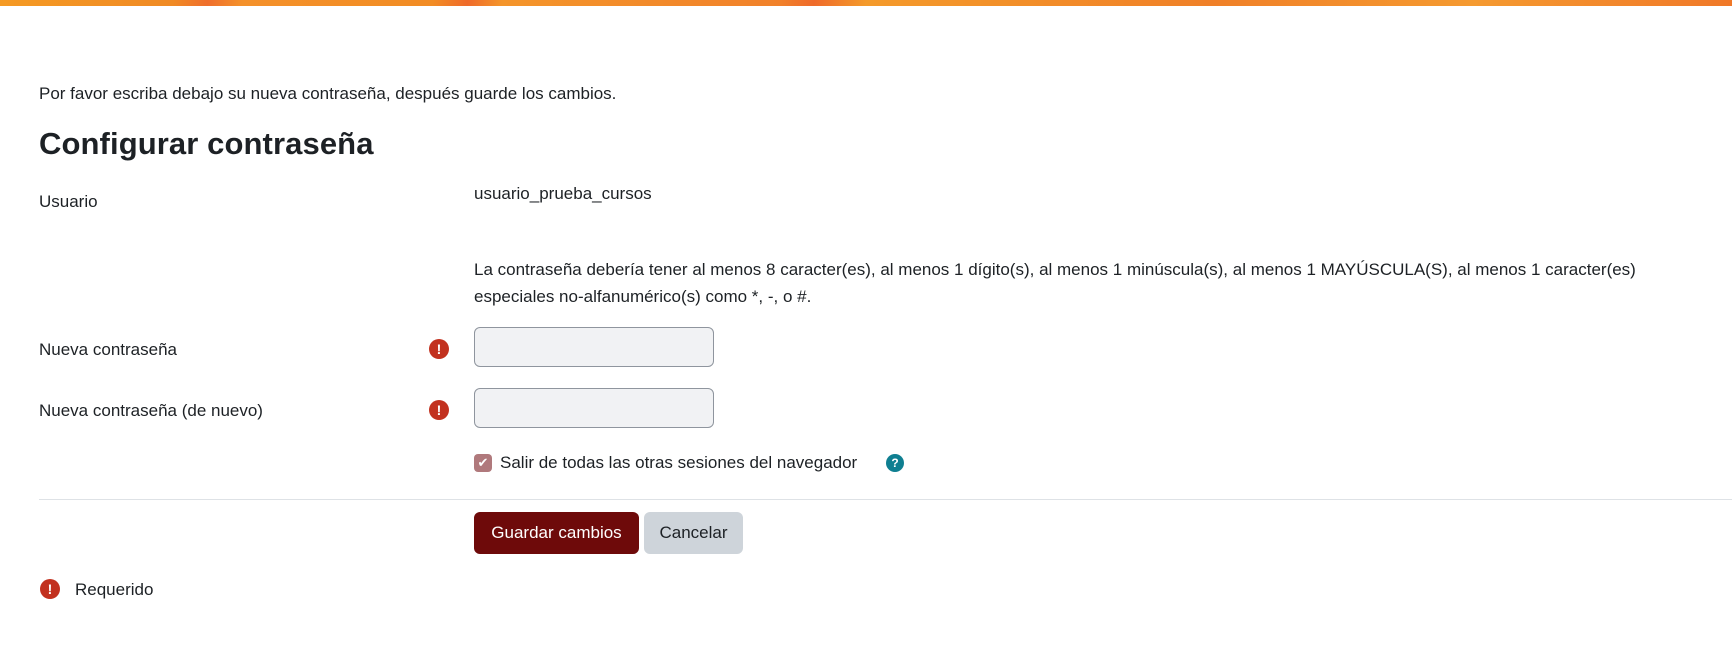 Image resolution: width=1732 pixels, height=645 pixels. I want to click on page-title: Configurar contraseña, so click(206, 143).